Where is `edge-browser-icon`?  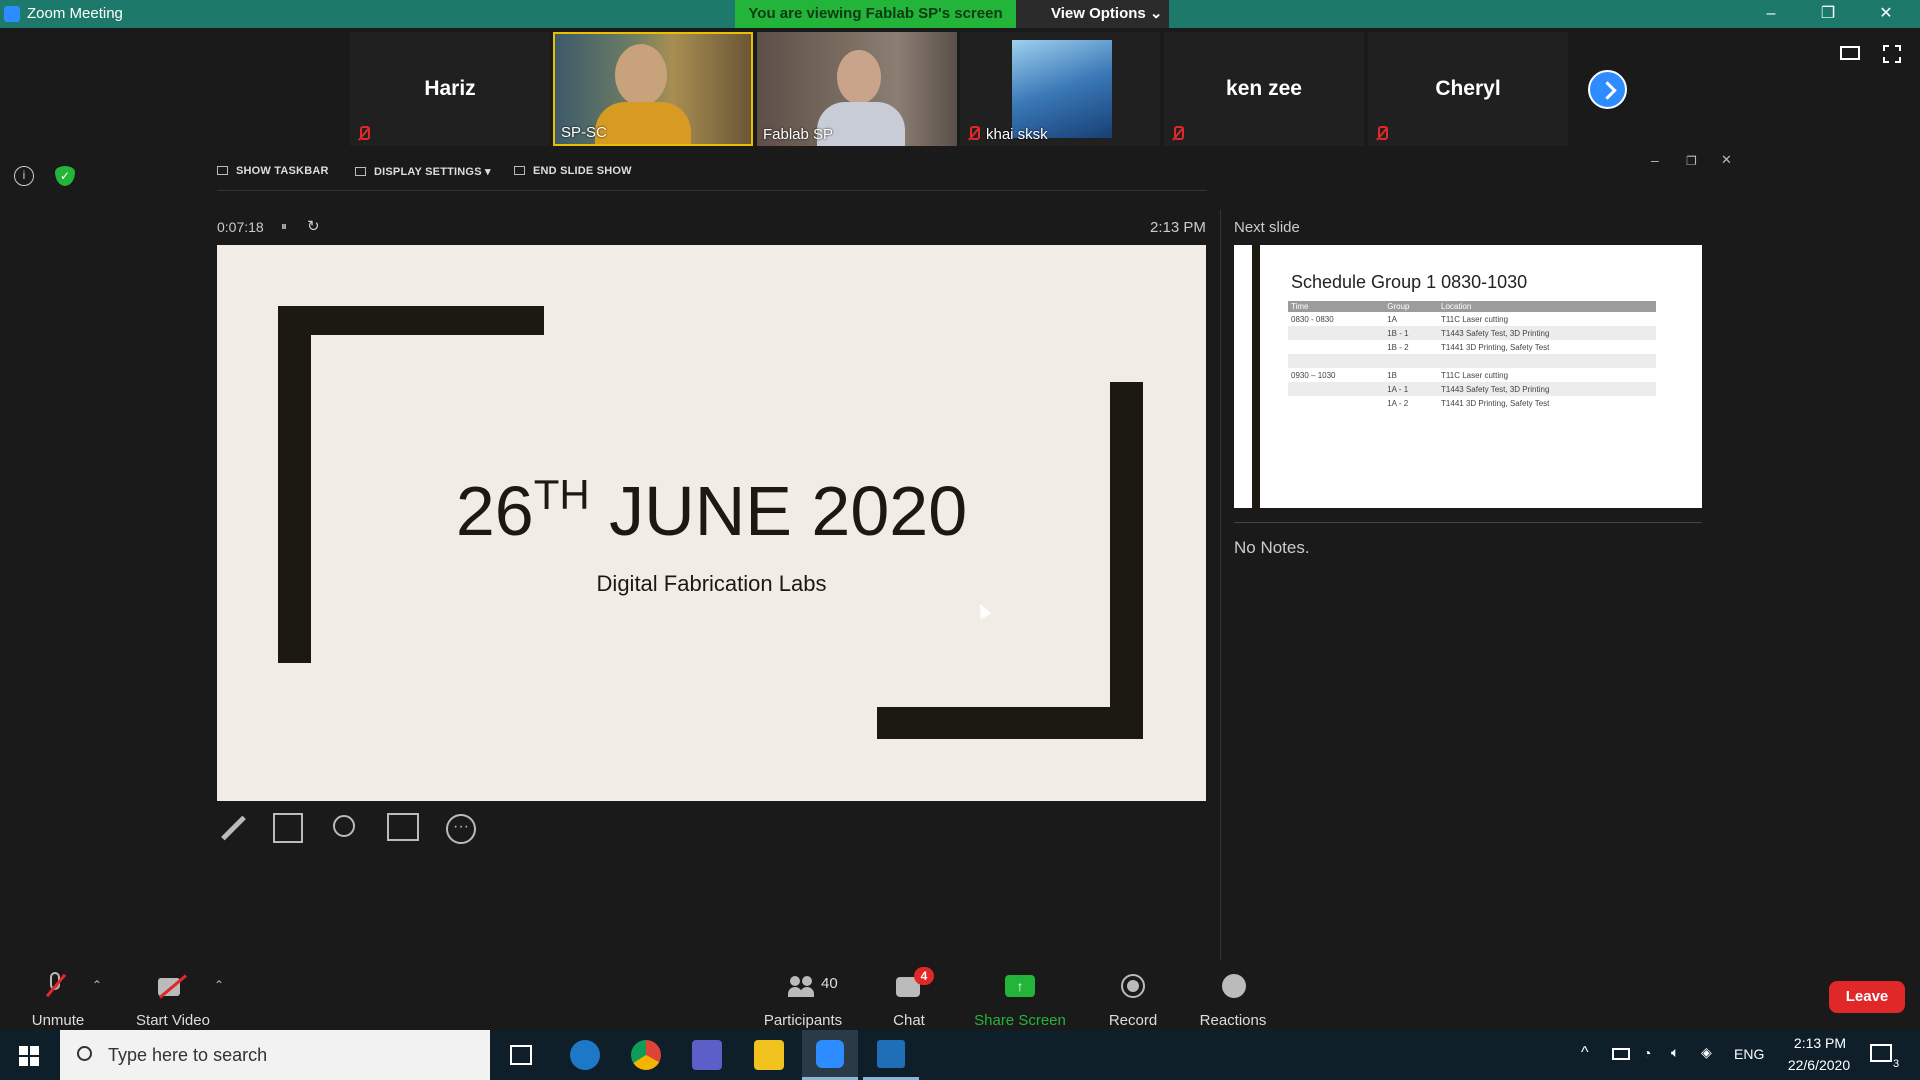
edge-browser-icon is located at coordinates (585, 1055).